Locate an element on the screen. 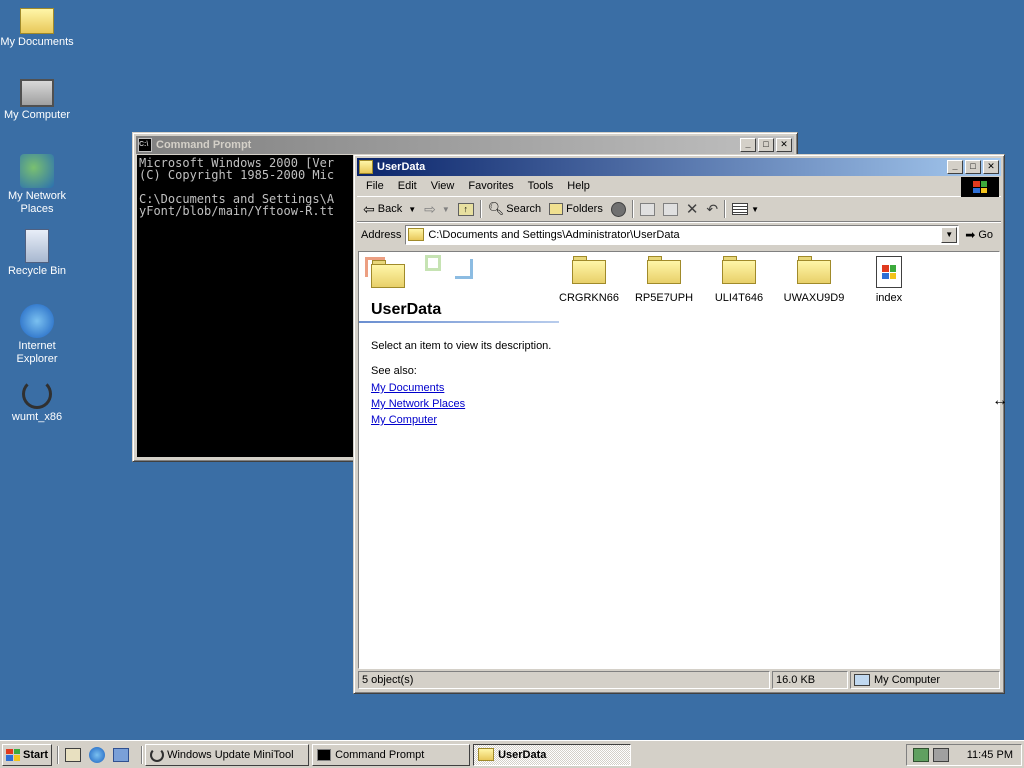 Image resolution: width=1024 pixels, height=768 pixels. undo-button: ↶ is located at coordinates (712, 209).